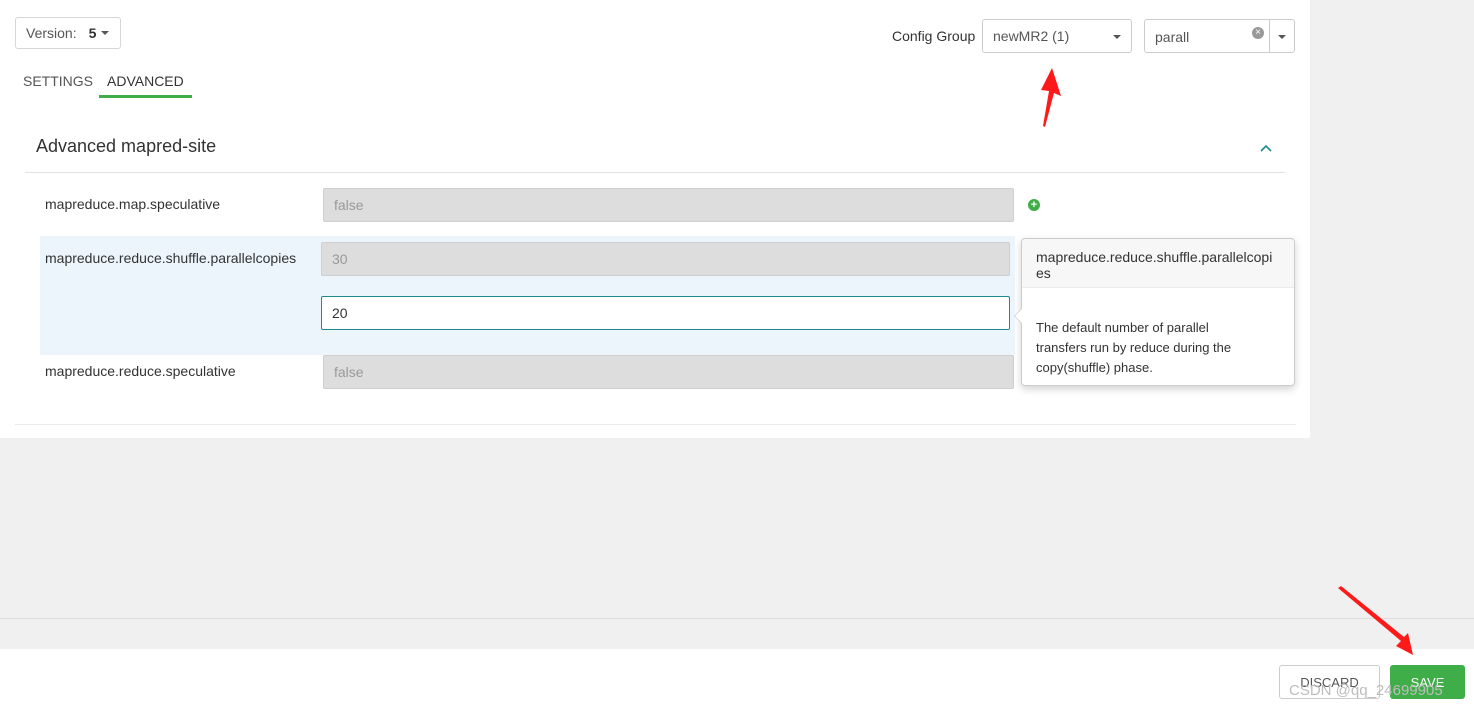  What do you see at coordinates (1158, 263) in the screenshot?
I see `popover-title: mapreduce.reduce.shuffle.parallelcopies` at bounding box center [1158, 263].